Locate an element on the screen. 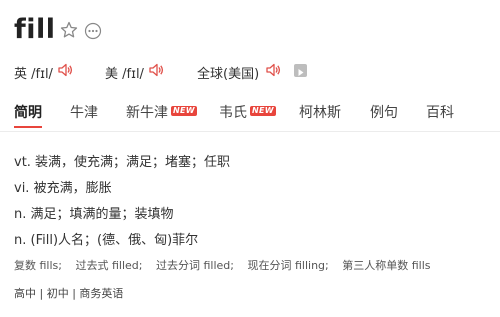 This screenshot has height=317, width=500. pron-us: 美 /fɪl/ is located at coordinates (124, 72).